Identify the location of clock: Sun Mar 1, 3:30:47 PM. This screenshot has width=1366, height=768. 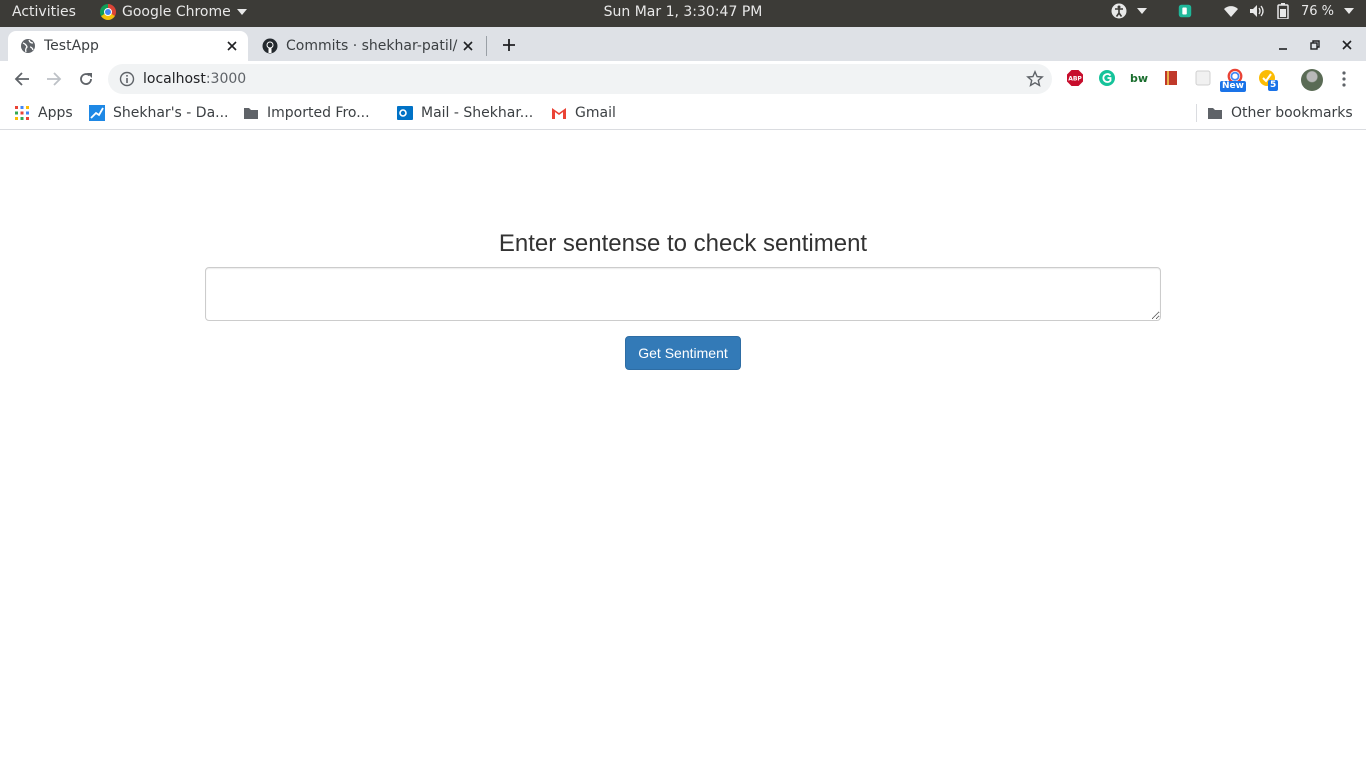
(683, 12).